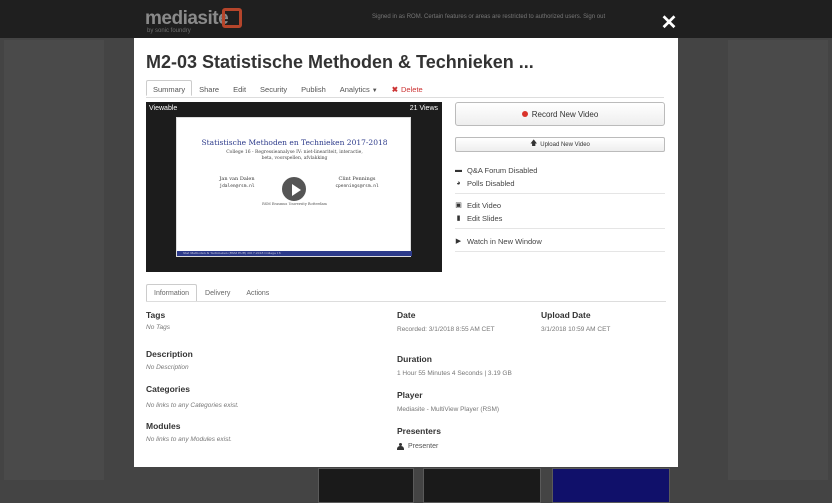 Image resolution: width=832 pixels, height=503 pixels. What do you see at coordinates (158, 327) in the screenshot?
I see `tags-value: No Tags` at bounding box center [158, 327].